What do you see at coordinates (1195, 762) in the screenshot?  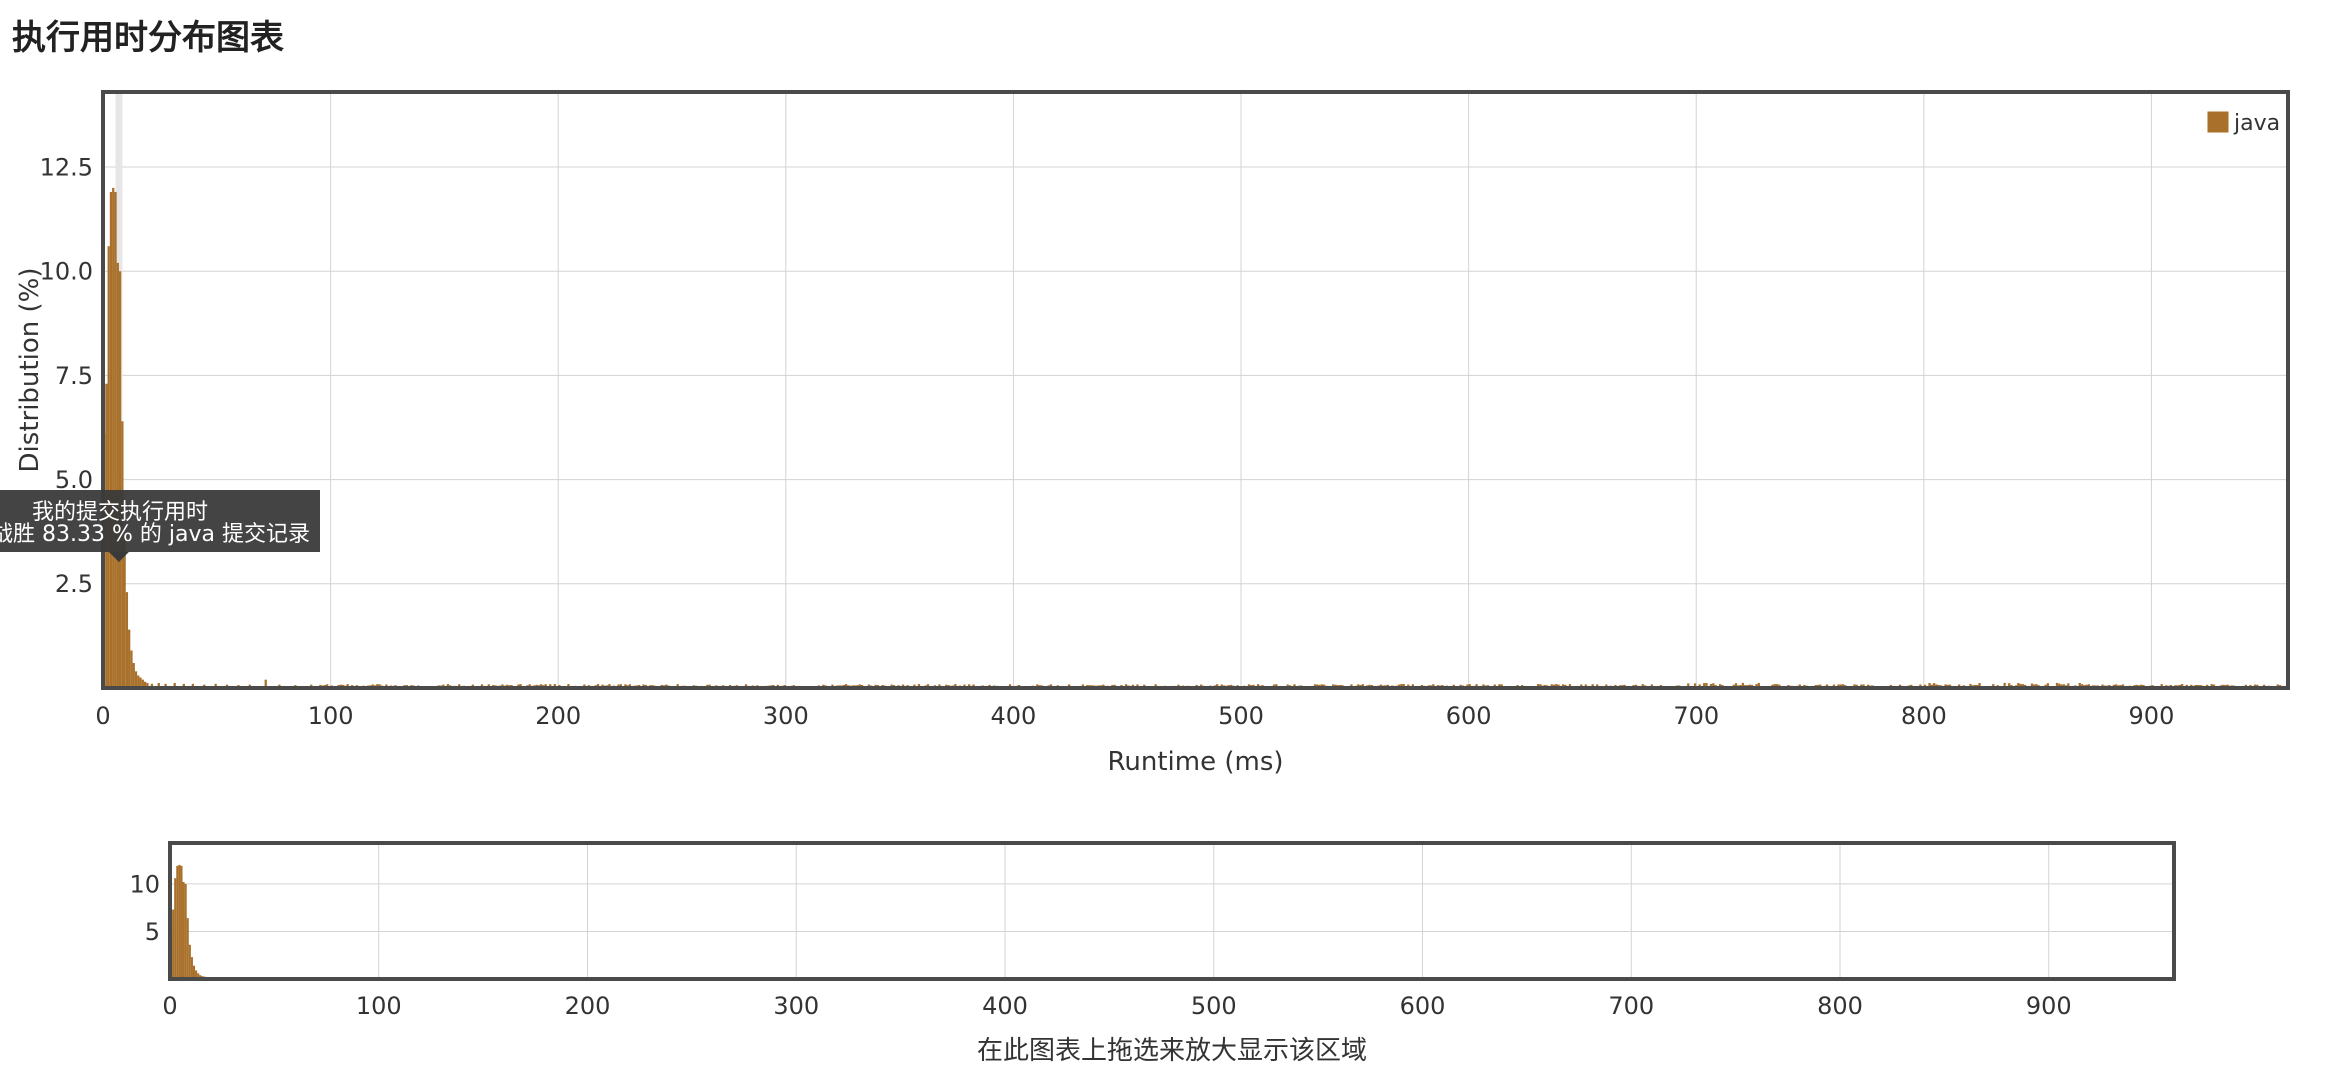 I see `x-axis-label: Runtime (ms)` at bounding box center [1195, 762].